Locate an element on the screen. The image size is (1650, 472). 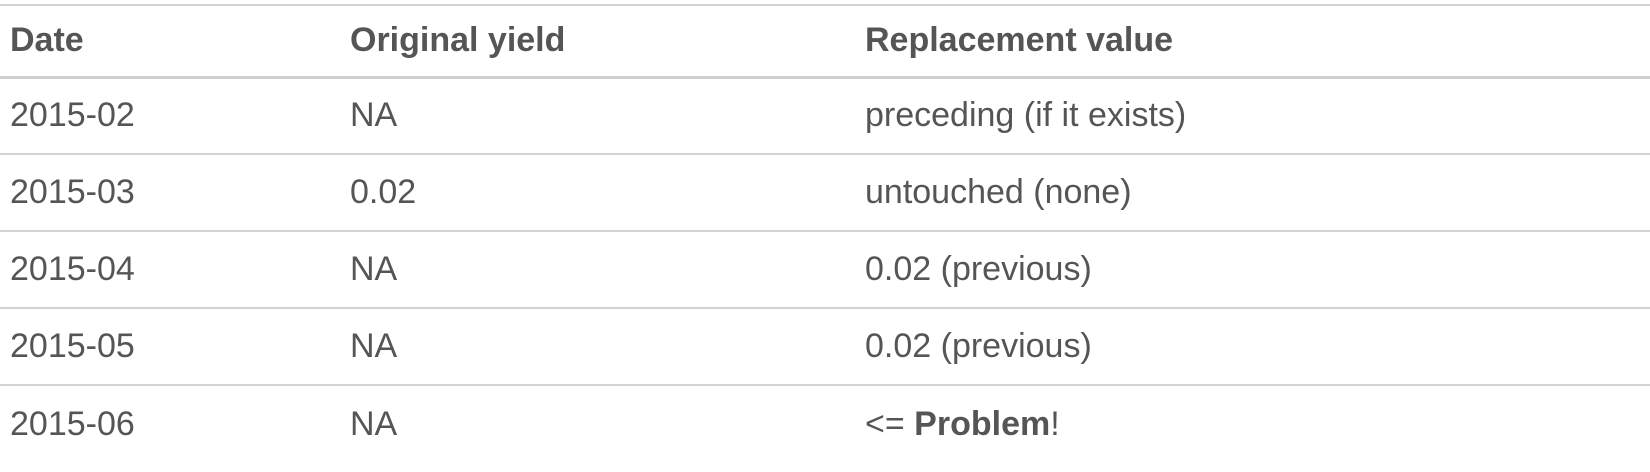
cell-date: 2015-06 is located at coordinates (72, 423).